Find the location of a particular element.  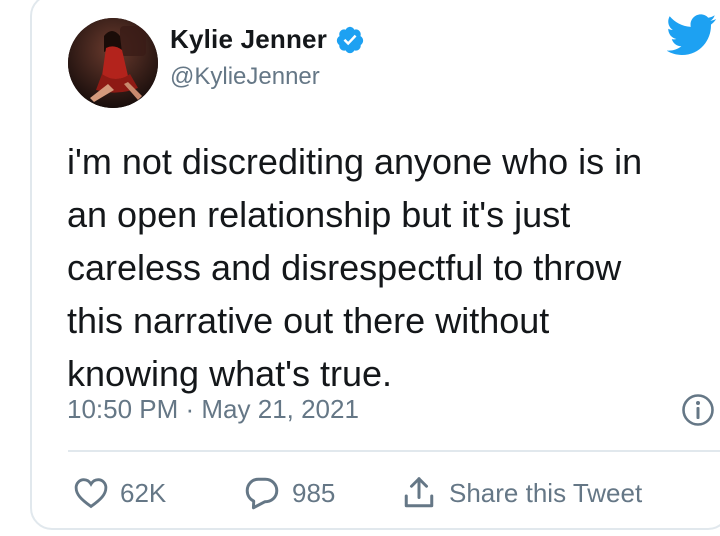

author-name-row: Kylie Jenner is located at coordinates (267, 39).